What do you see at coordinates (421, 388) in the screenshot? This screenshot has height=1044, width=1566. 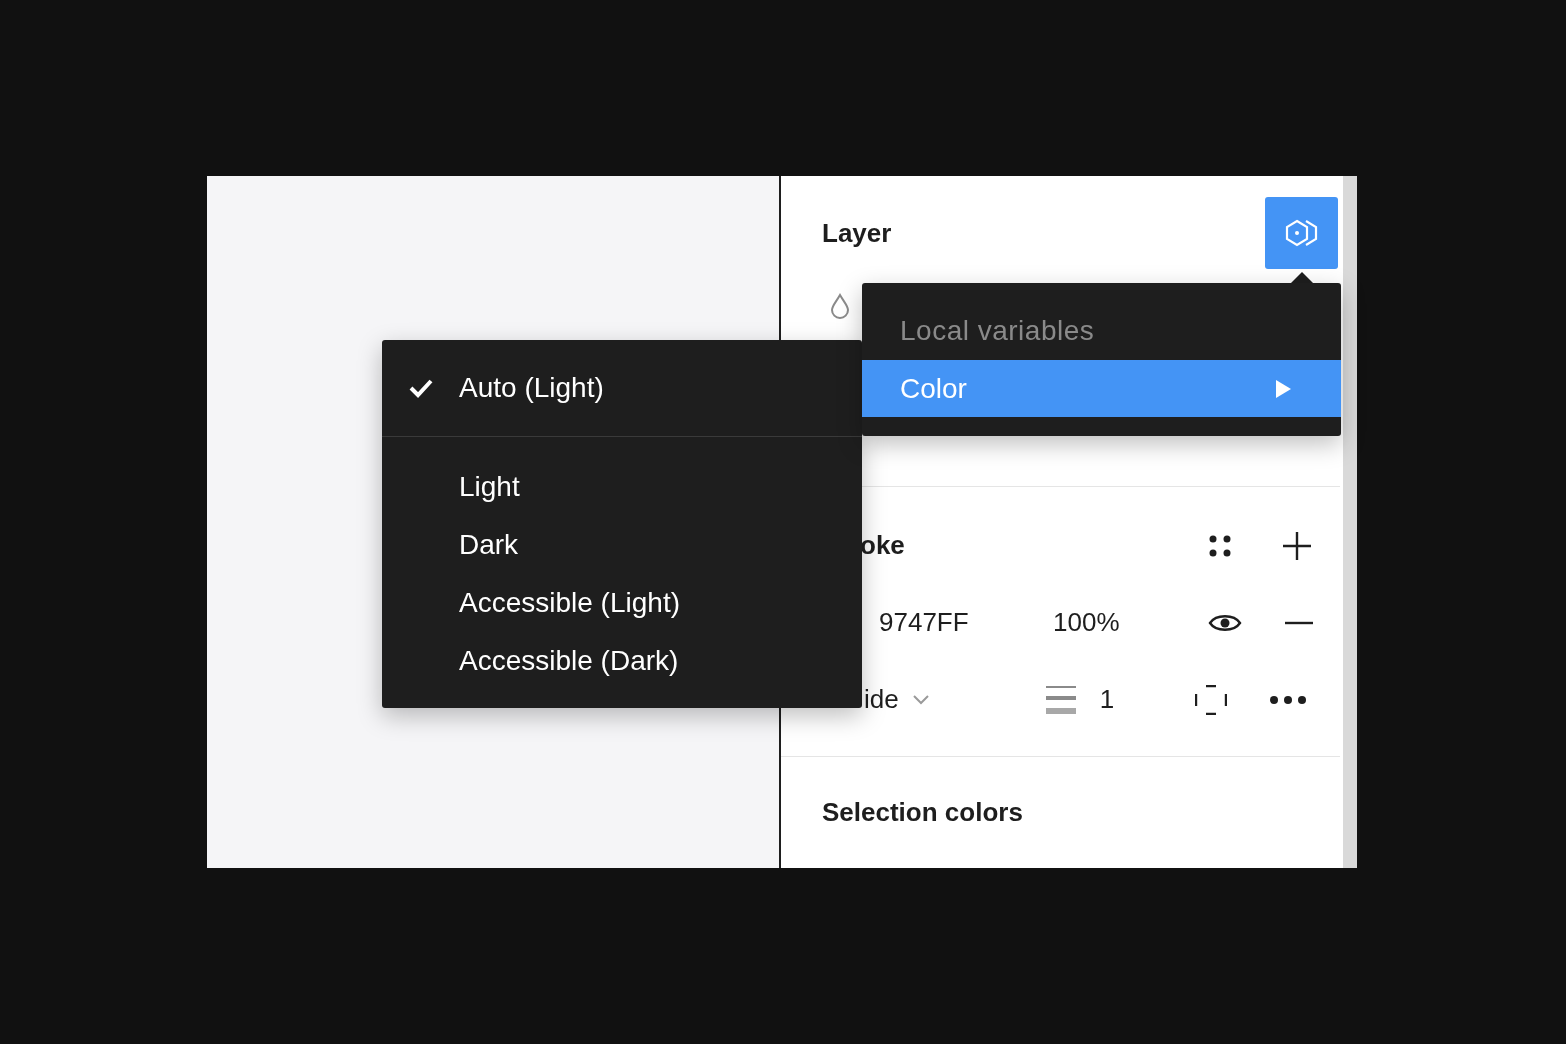 I see `check-icon` at bounding box center [421, 388].